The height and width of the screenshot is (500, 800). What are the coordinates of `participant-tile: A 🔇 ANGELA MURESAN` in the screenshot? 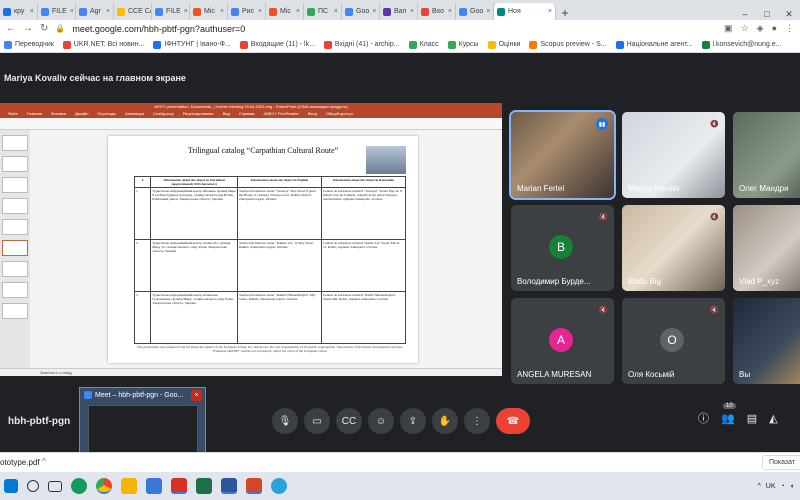 It's located at (562, 341).